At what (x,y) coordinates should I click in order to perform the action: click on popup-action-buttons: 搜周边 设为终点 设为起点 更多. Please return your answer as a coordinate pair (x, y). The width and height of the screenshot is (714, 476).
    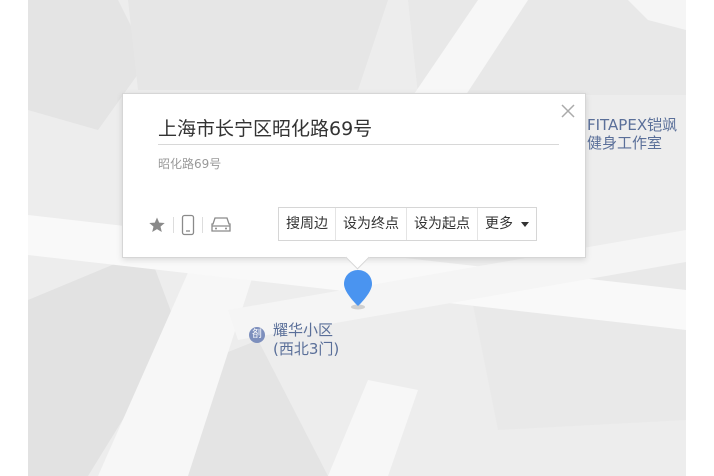
    Looking at the image, I should click on (407, 224).